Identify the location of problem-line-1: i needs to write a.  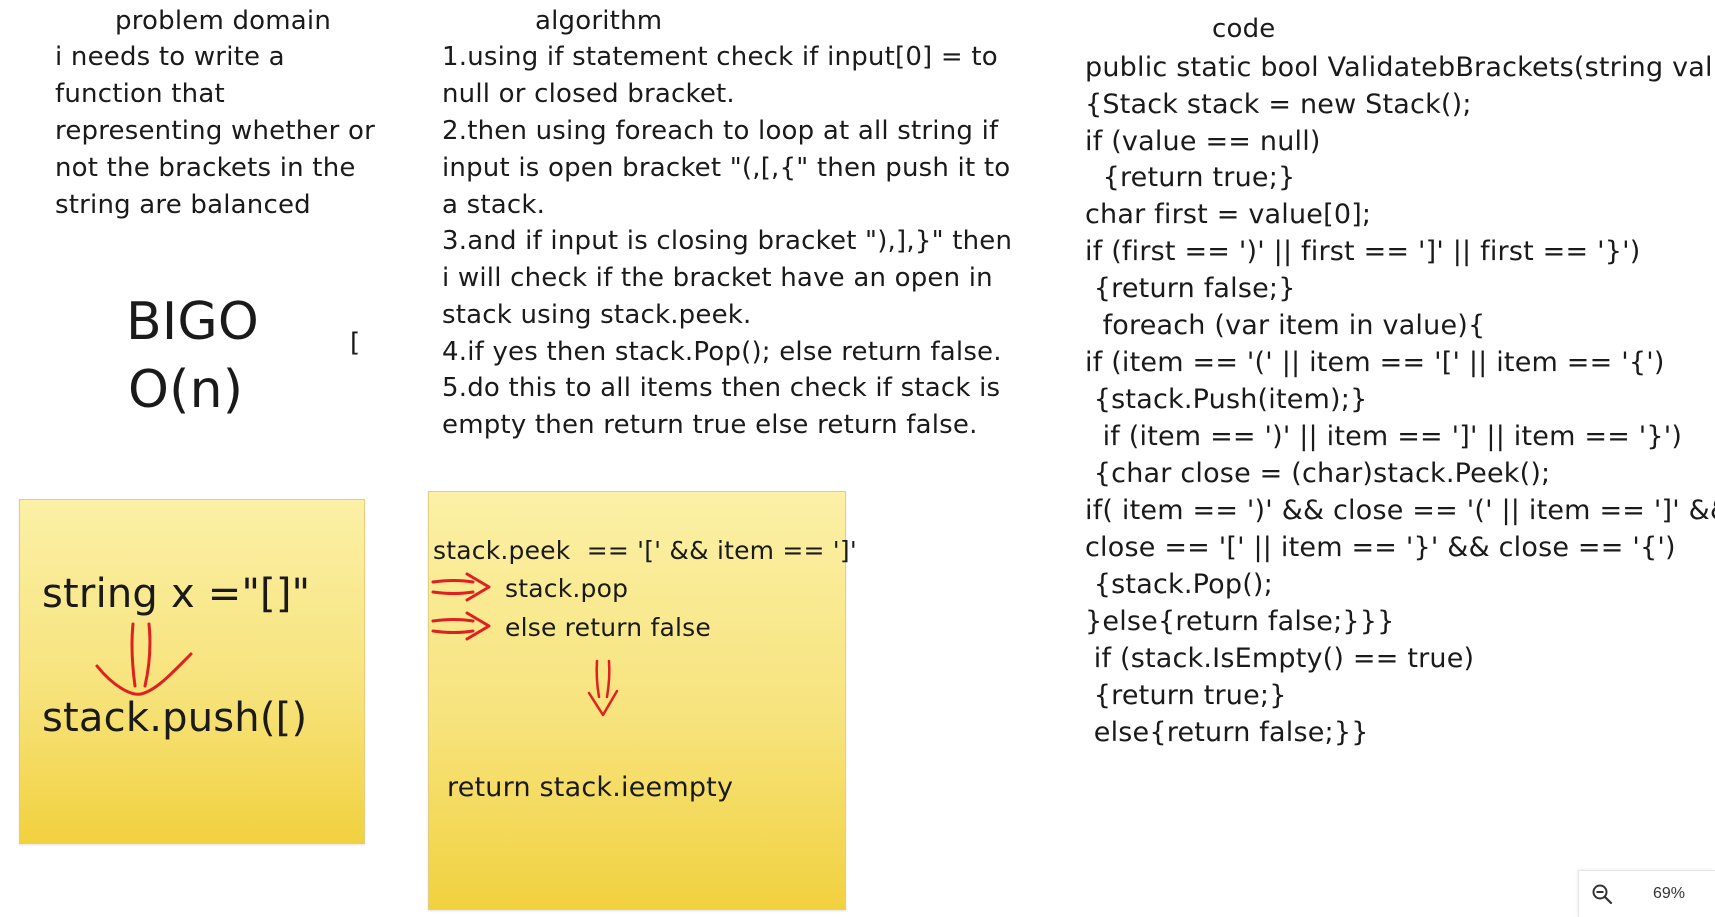
(170, 57).